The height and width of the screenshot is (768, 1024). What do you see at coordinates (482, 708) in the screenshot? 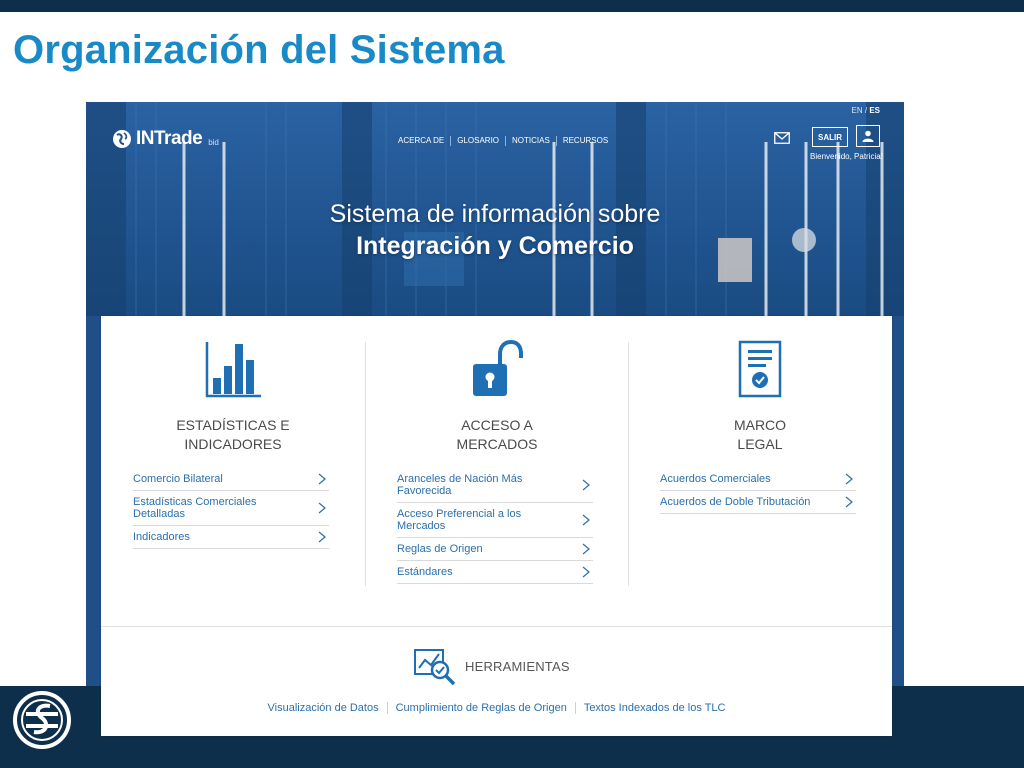
I see `tool-link-cumplimiento: Cumplimiento de Reglas de Origen` at bounding box center [482, 708].